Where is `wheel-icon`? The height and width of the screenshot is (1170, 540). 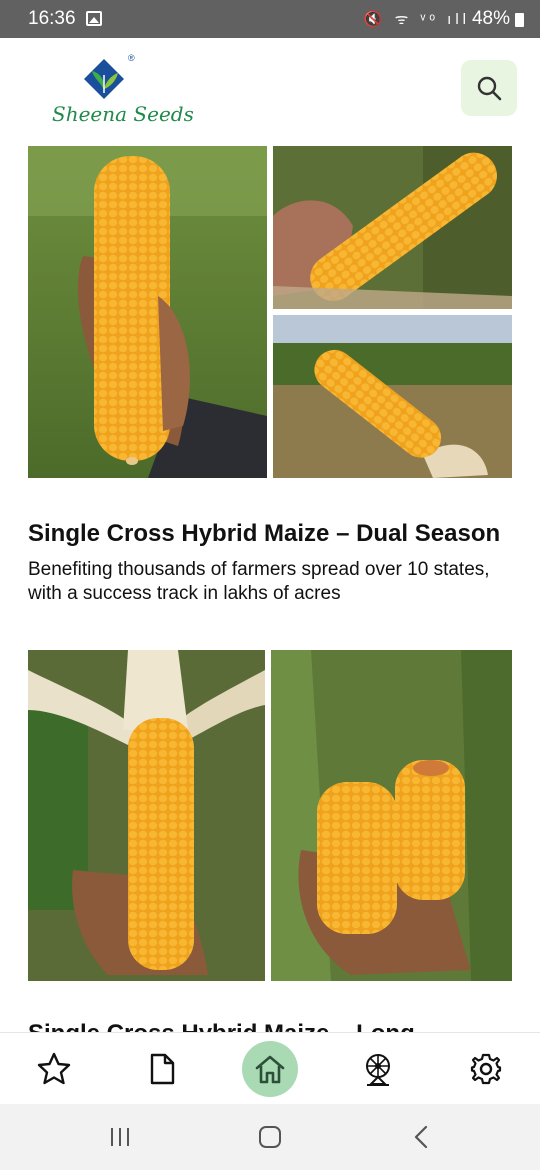 wheel-icon is located at coordinates (378, 1070).